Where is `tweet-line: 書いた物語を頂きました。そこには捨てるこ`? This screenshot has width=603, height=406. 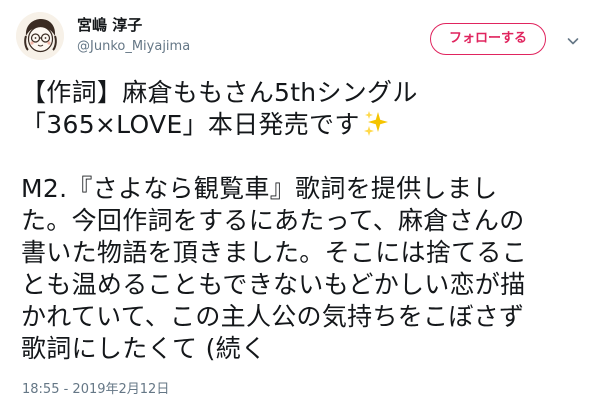 tweet-line: 書いた物語を頂きました。そこには捨てるこ is located at coordinates (274, 252).